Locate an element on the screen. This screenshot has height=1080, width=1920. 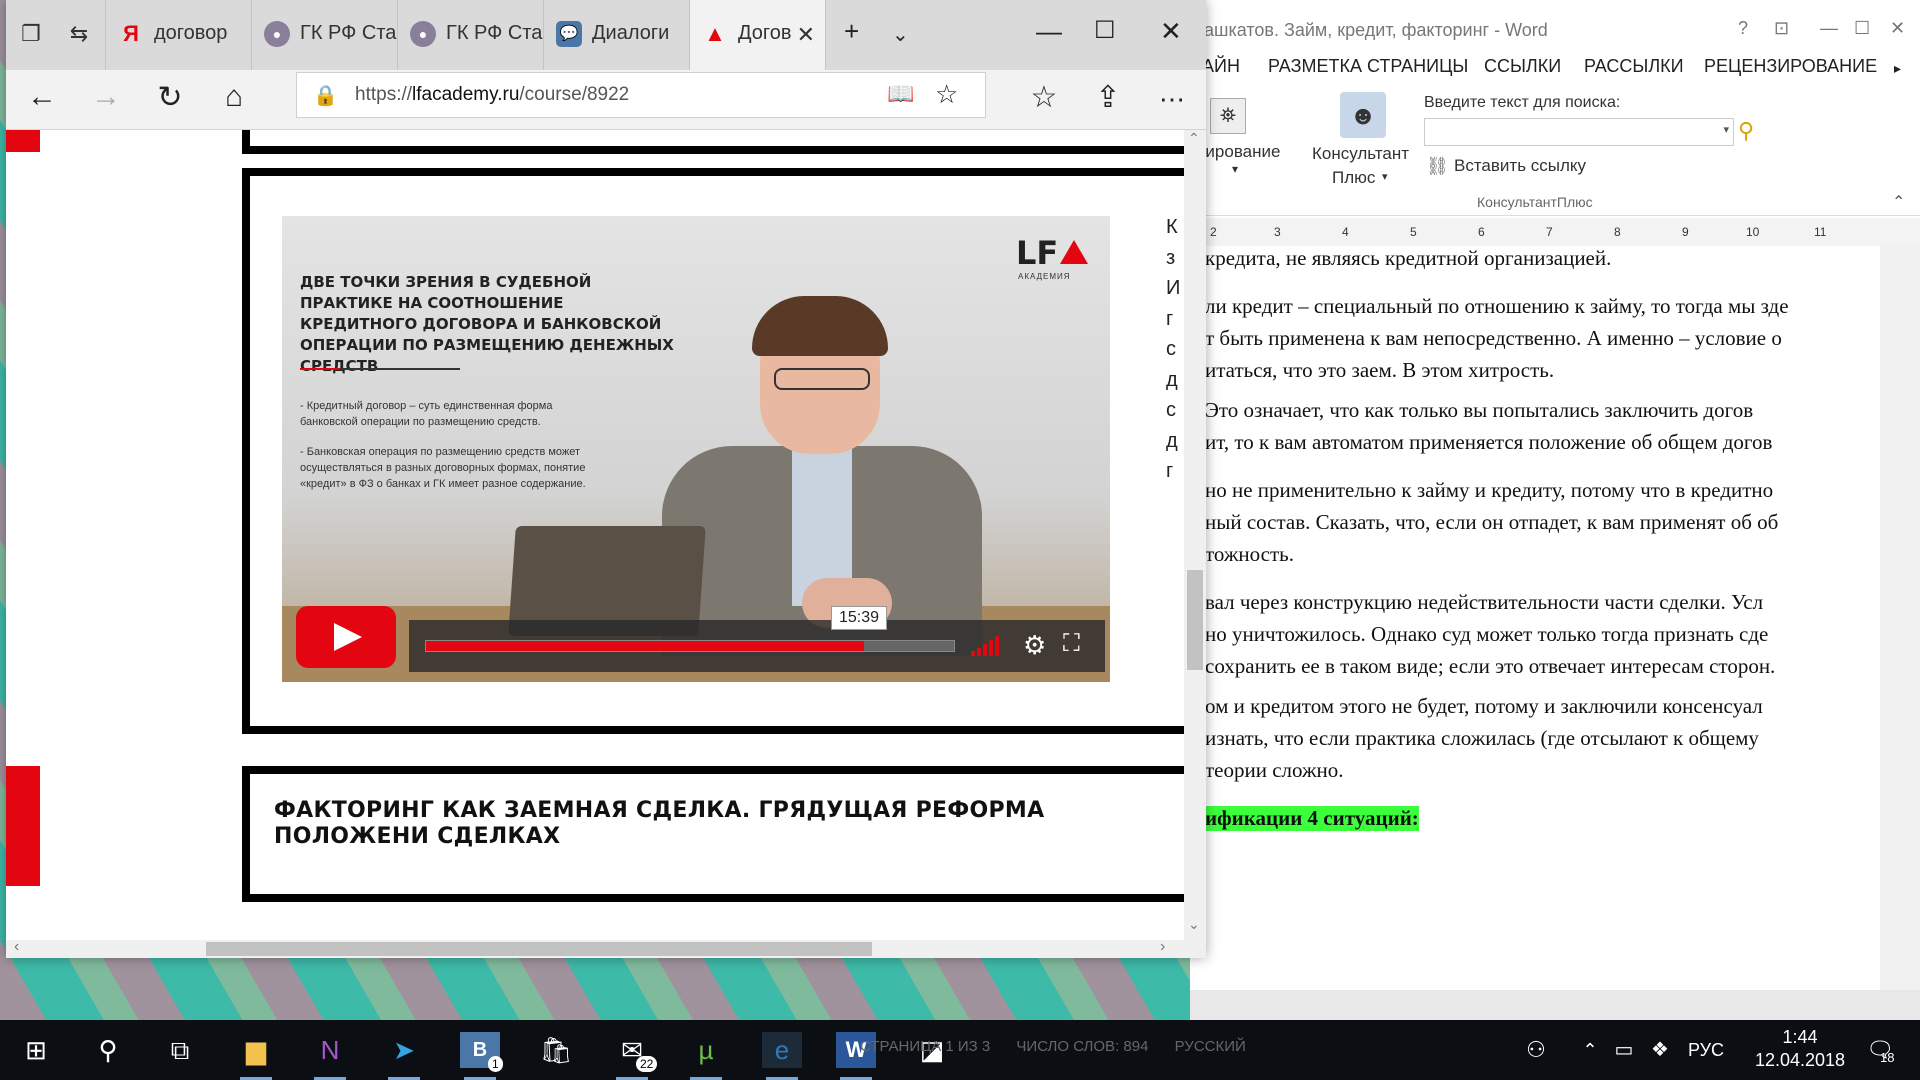
battery-icon: ▭ is located at coordinates (1624, 1050).